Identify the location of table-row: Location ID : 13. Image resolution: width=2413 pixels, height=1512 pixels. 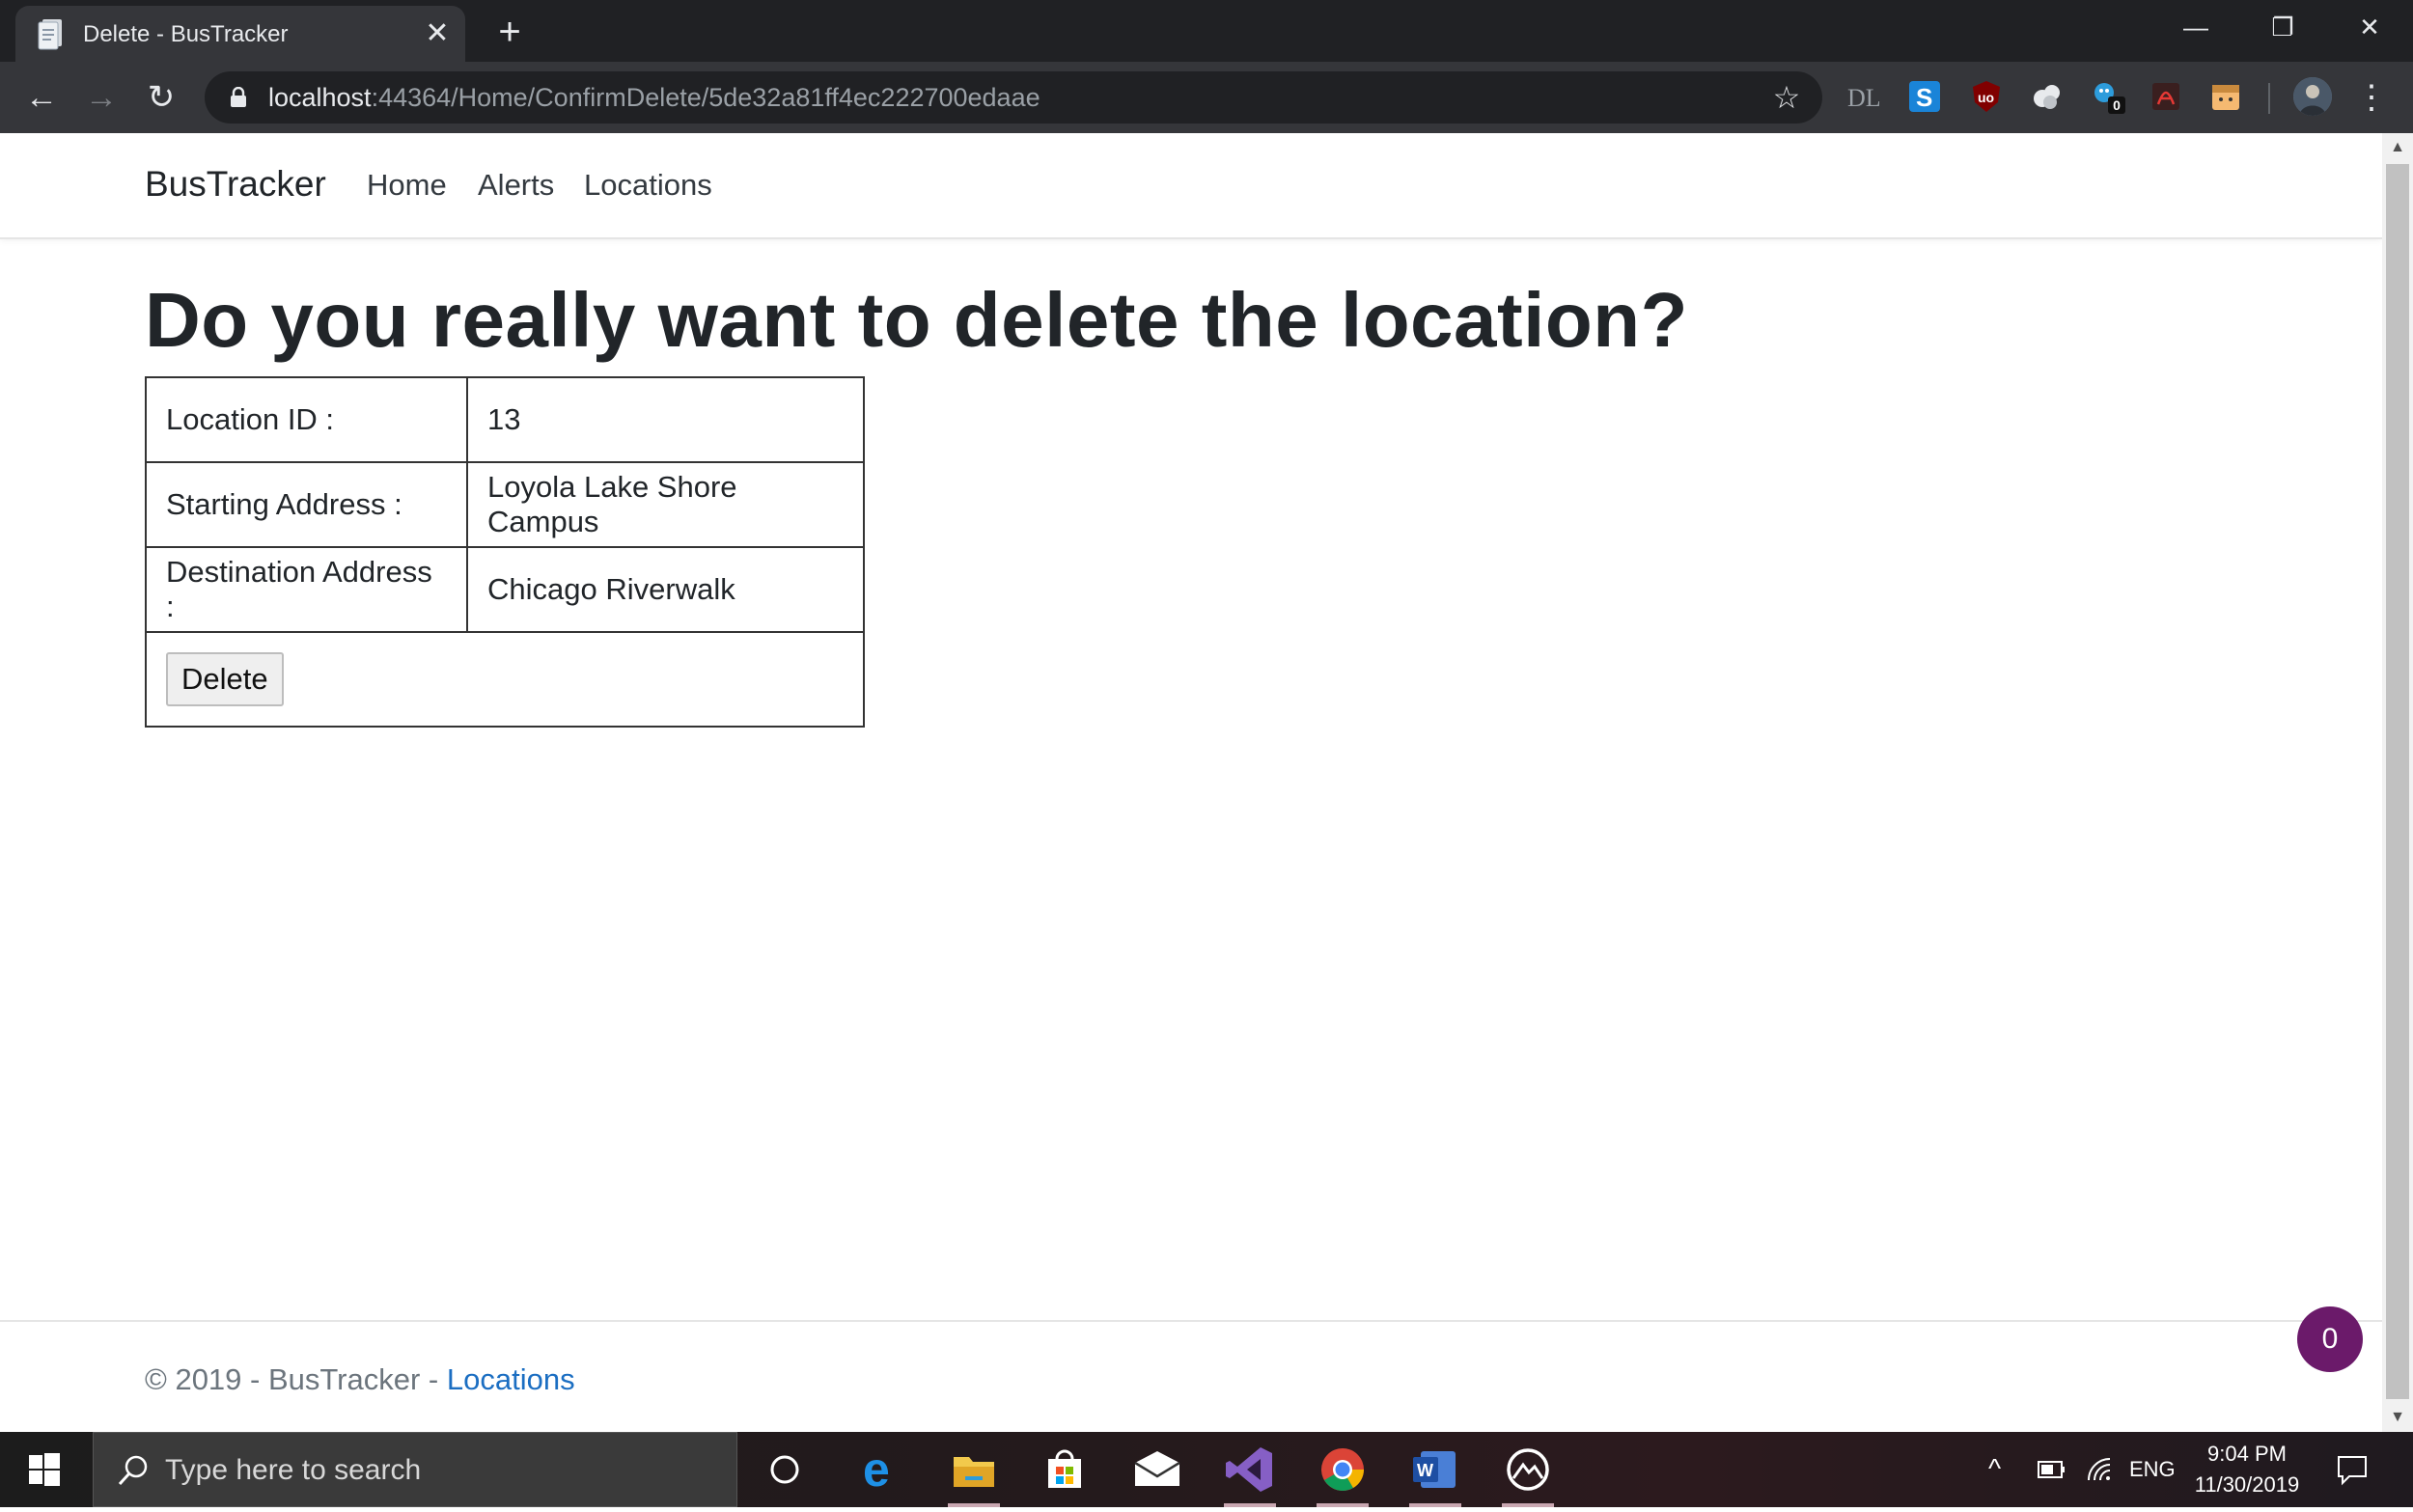
(505, 419).